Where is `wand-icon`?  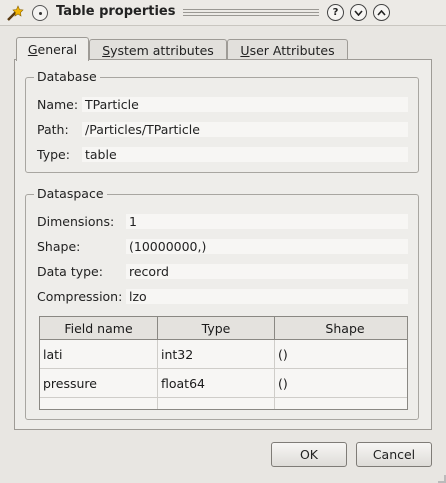
wand-icon is located at coordinates (15, 13).